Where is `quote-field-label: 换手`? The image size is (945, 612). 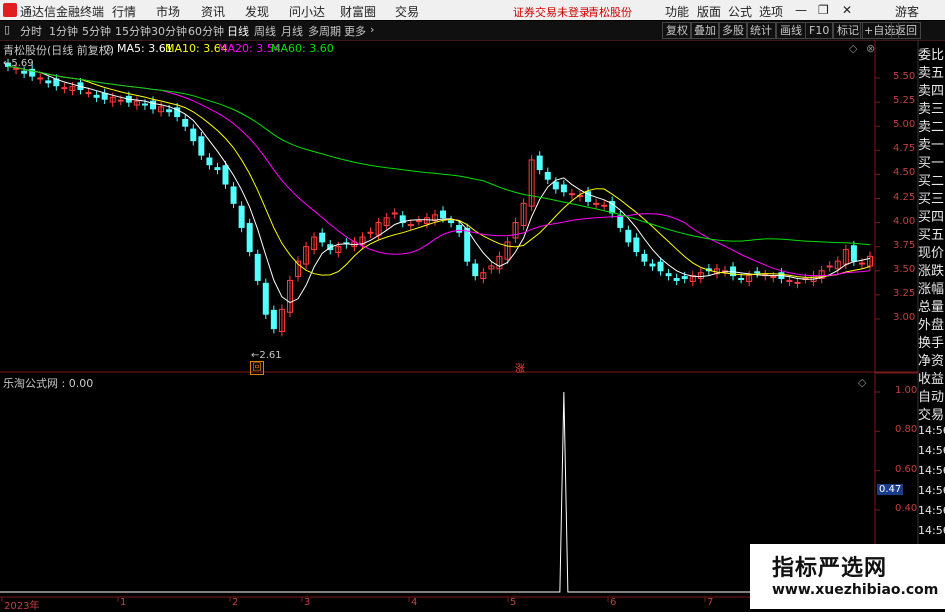
quote-field-label: 换手 is located at coordinates (931, 341).